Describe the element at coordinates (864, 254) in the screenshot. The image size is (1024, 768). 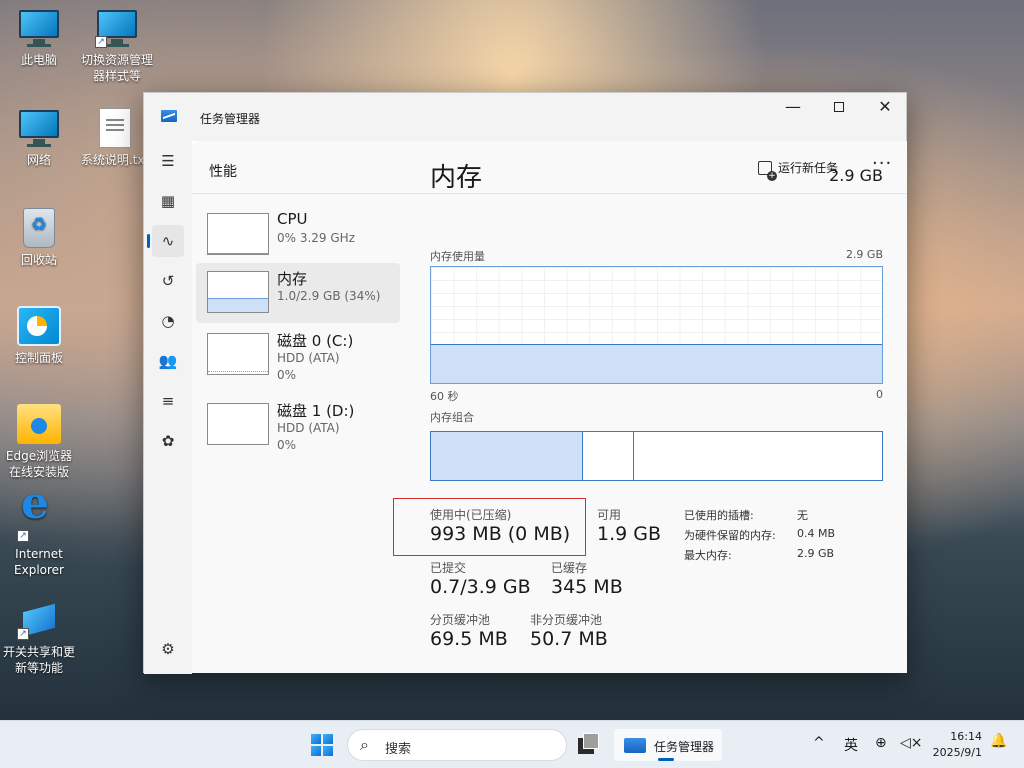
I see `usage-graph-max: 2.9 GB` at that location.